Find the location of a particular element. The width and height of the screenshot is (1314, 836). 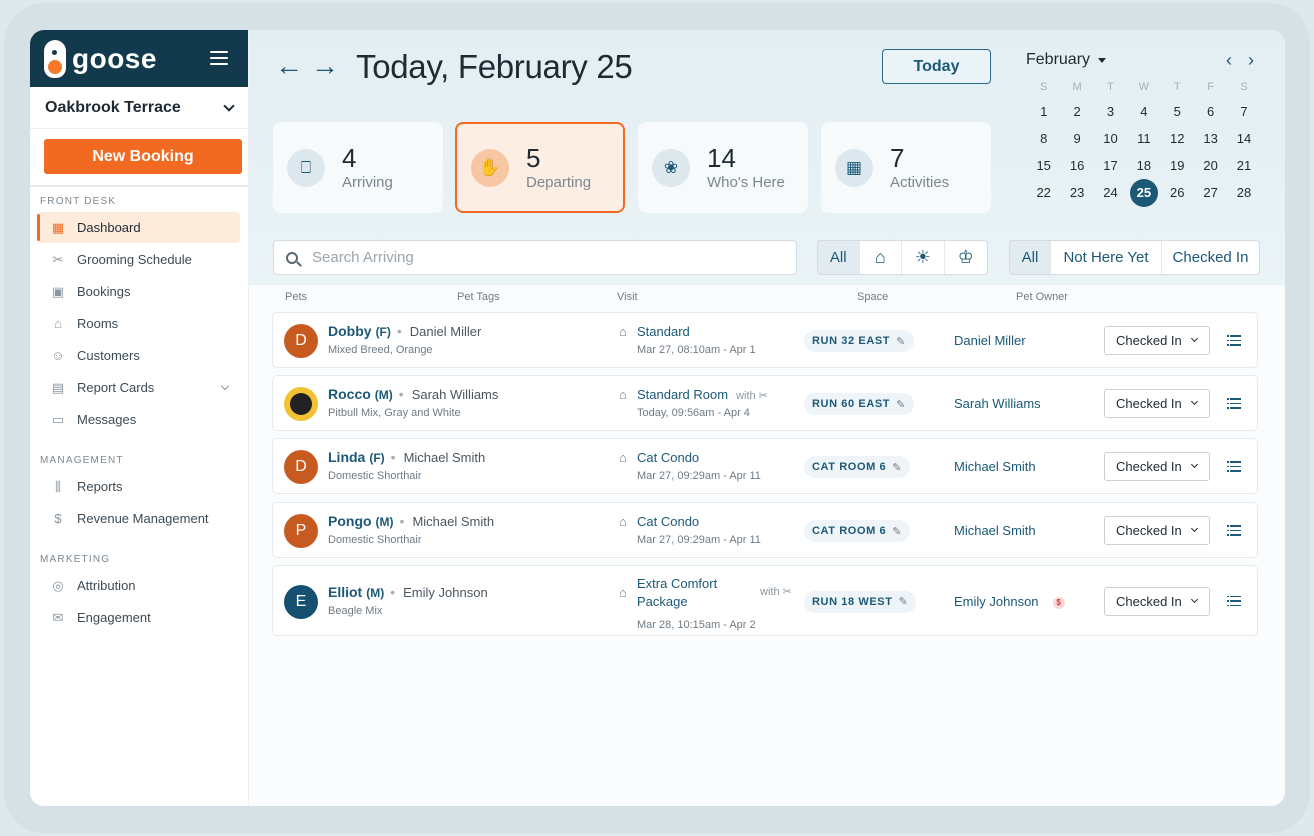

space-pill: RUN 18 WEST ✎ is located at coordinates (860, 601).